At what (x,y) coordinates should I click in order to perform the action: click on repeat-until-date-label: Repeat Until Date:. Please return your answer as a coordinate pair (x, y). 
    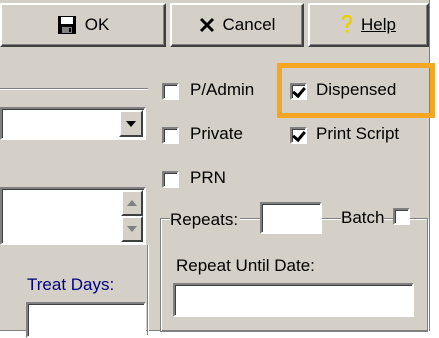
    Looking at the image, I should click on (245, 265).